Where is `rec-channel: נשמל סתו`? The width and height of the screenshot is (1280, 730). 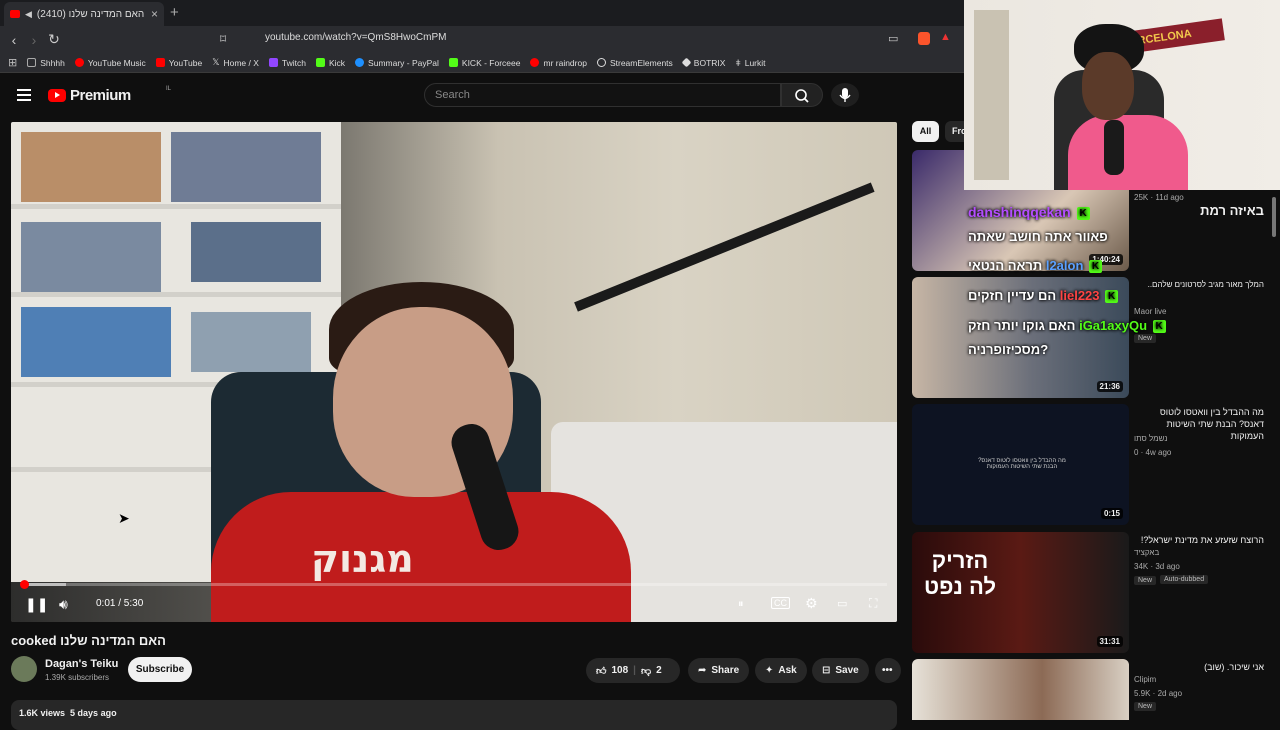
rec-channel: נשמל סתו is located at coordinates (1150, 438).